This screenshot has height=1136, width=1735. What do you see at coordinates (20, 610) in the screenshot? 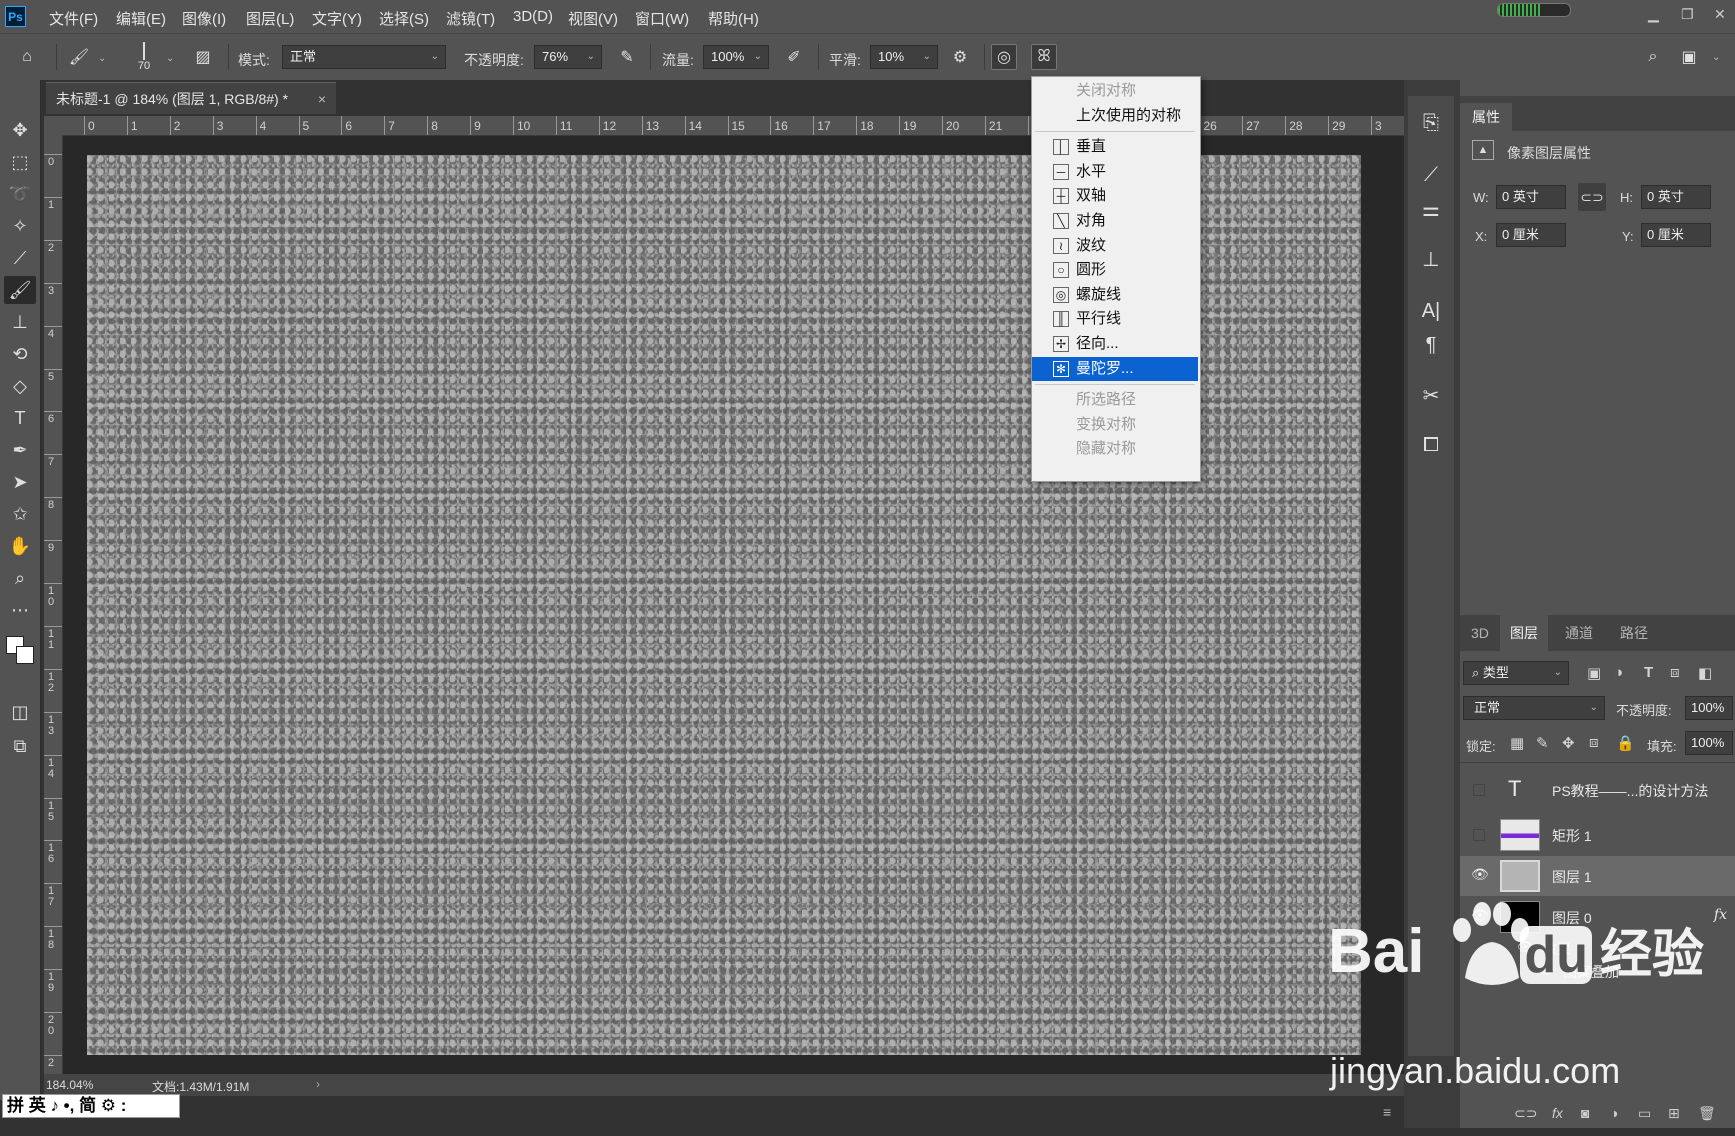
I see `more-tools-icon: ⋯` at bounding box center [20, 610].